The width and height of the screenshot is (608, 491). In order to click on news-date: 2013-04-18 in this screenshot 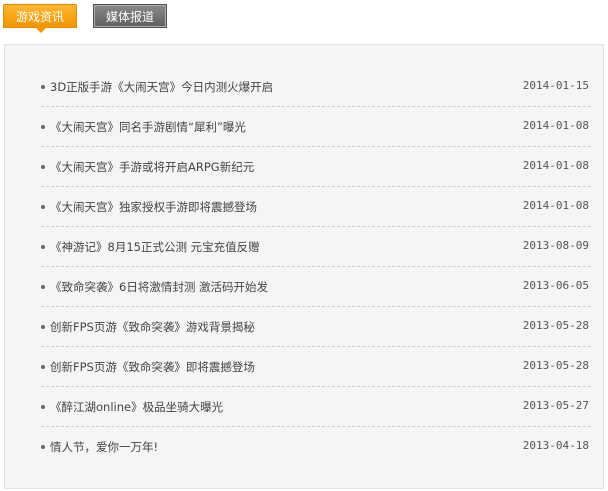, I will do `click(555, 445)`.